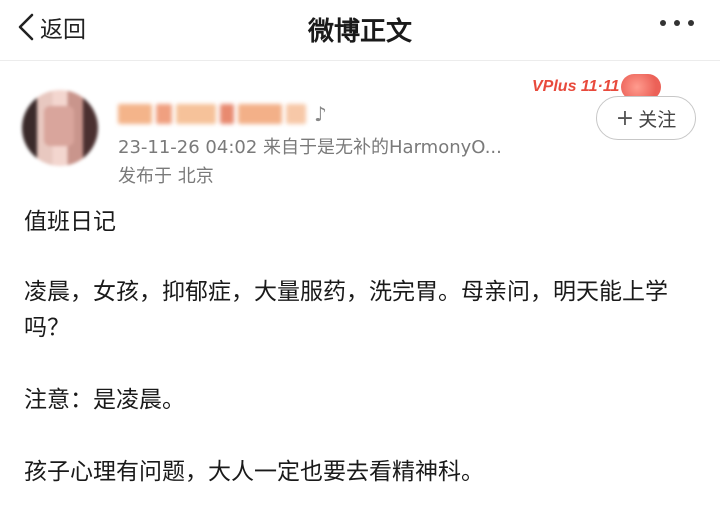 Image resolution: width=720 pixels, height=526 pixels. I want to click on vplus-label: VPlus 11·11, so click(576, 86).